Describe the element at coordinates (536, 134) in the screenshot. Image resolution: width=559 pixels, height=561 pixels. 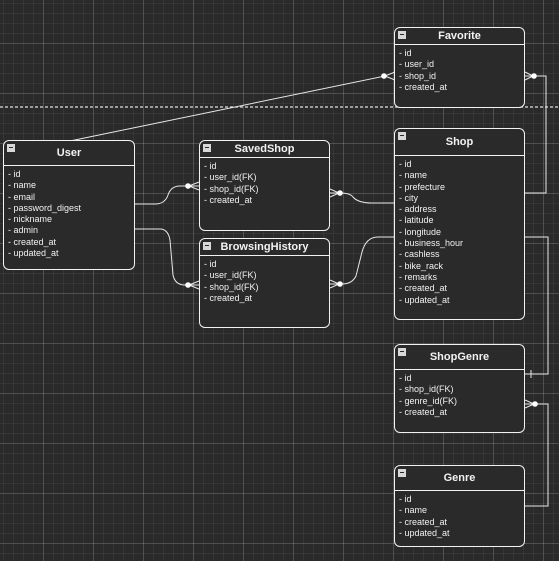
I see `rel-shop-favorite` at that location.